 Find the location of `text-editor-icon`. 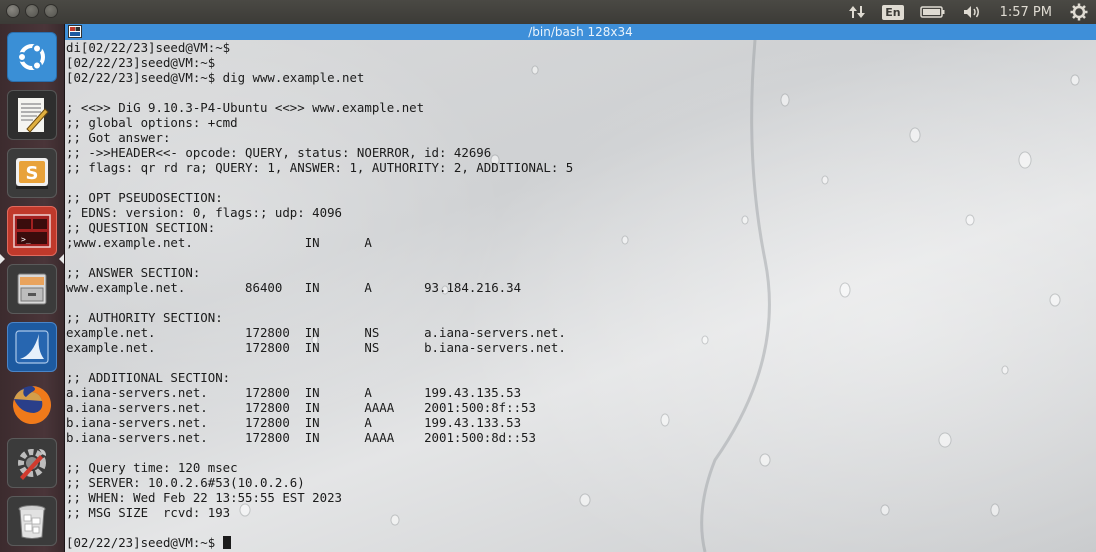

text-editor-icon is located at coordinates (33, 115).